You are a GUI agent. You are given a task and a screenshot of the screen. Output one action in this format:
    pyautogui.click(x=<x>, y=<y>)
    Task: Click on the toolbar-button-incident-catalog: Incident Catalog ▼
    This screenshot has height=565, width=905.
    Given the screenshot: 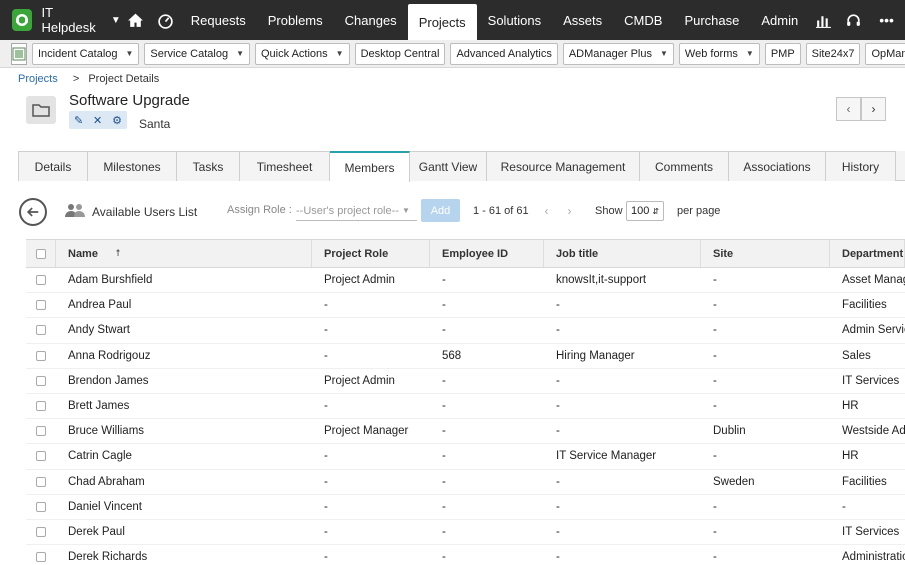 What is the action you would take?
    pyautogui.click(x=86, y=53)
    